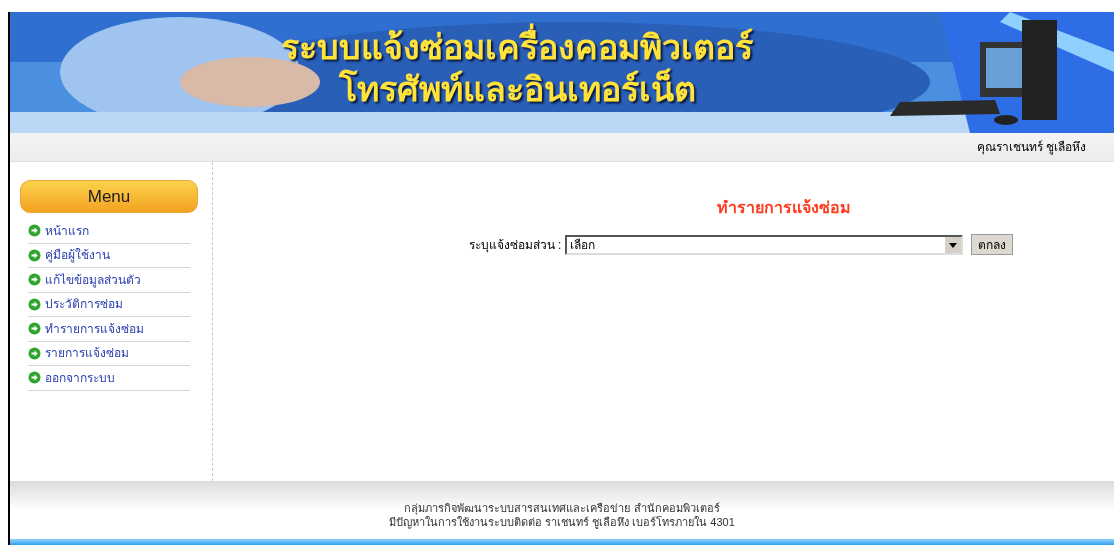 The image size is (1114, 545). Describe the element at coordinates (109, 329) in the screenshot. I see `menu-item: ทำรายการแจ้งซ่อม` at that location.